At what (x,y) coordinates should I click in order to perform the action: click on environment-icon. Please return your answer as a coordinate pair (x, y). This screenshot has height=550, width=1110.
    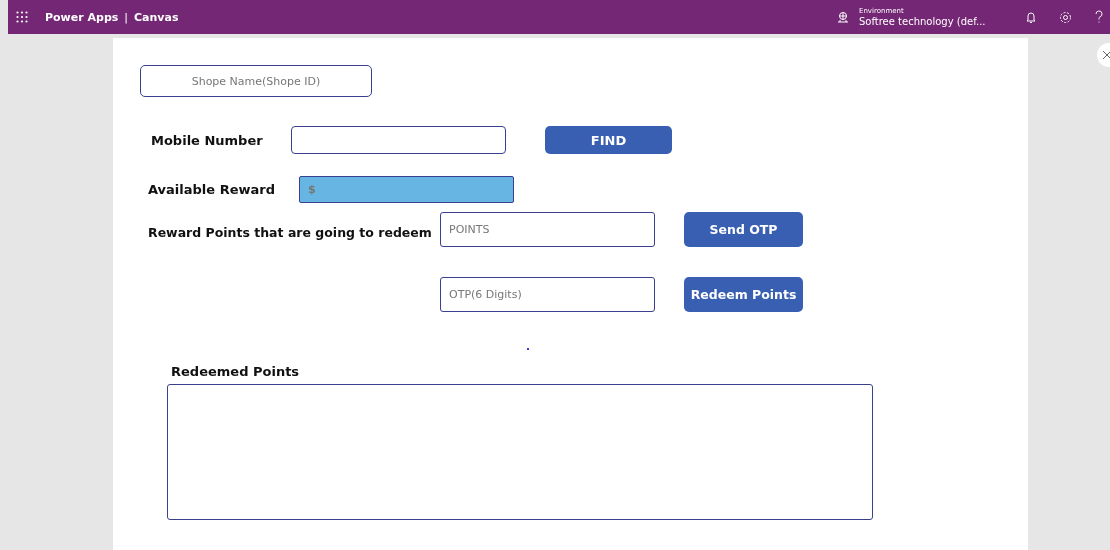
    Looking at the image, I should click on (843, 17).